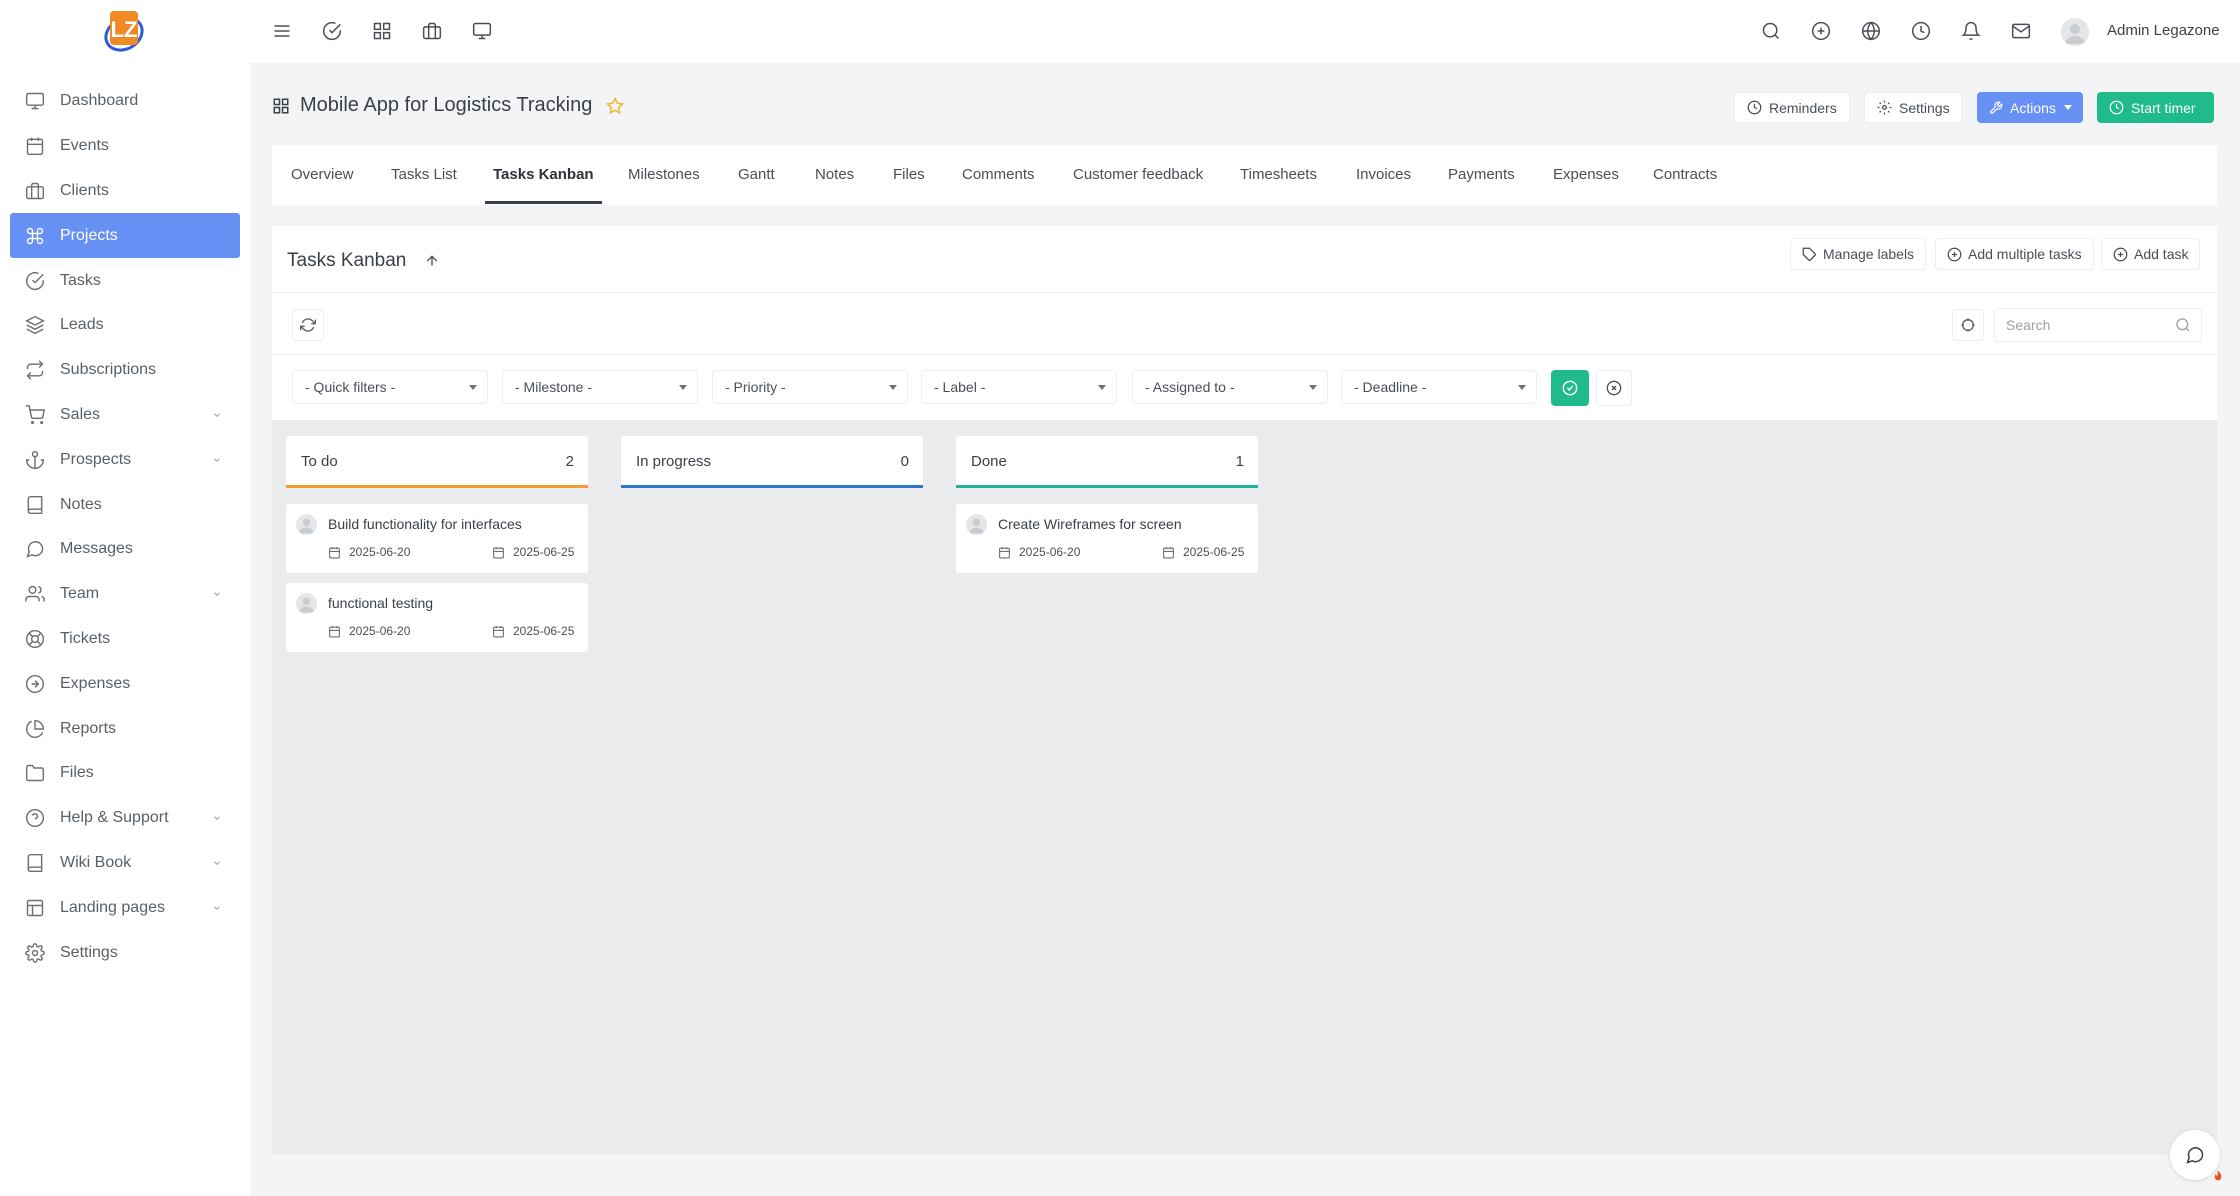  I want to click on clear-filters-button, so click(1614, 388).